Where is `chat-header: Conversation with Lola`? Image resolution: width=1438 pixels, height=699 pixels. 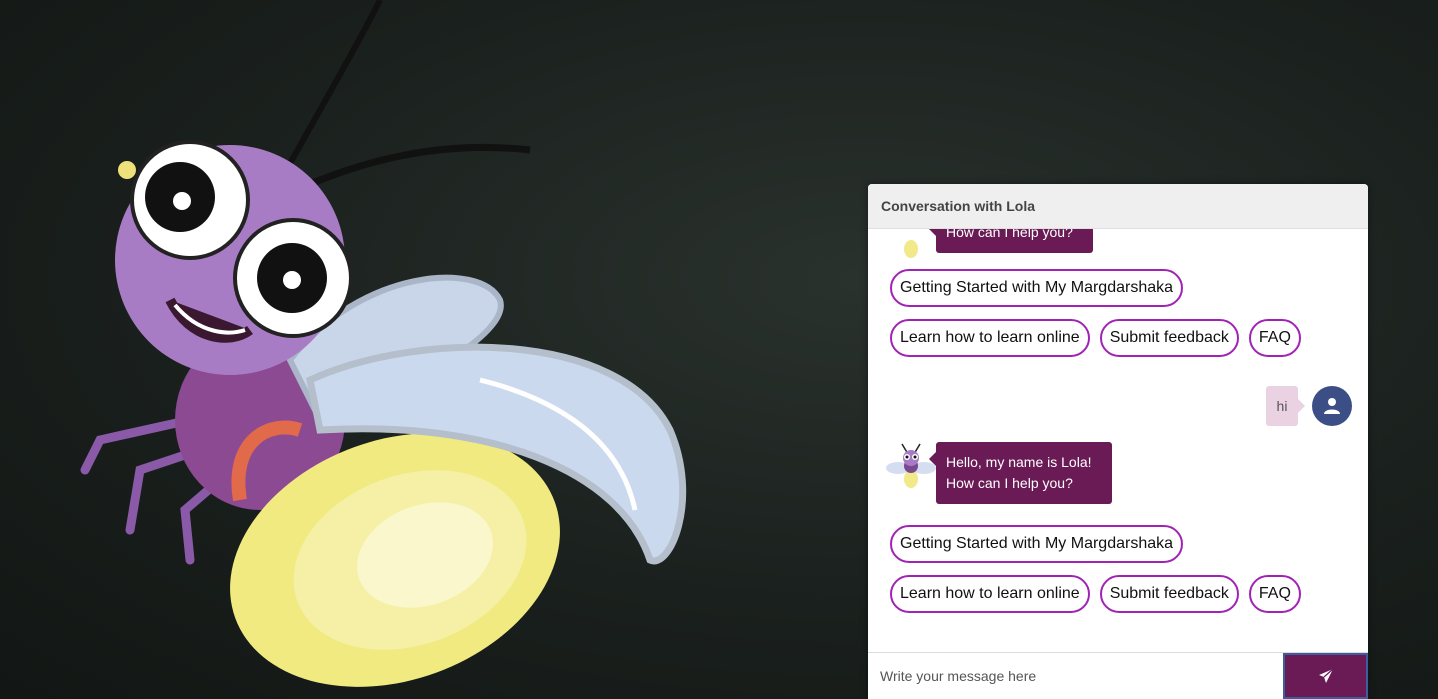
chat-header: Conversation with Lola is located at coordinates (1118, 206).